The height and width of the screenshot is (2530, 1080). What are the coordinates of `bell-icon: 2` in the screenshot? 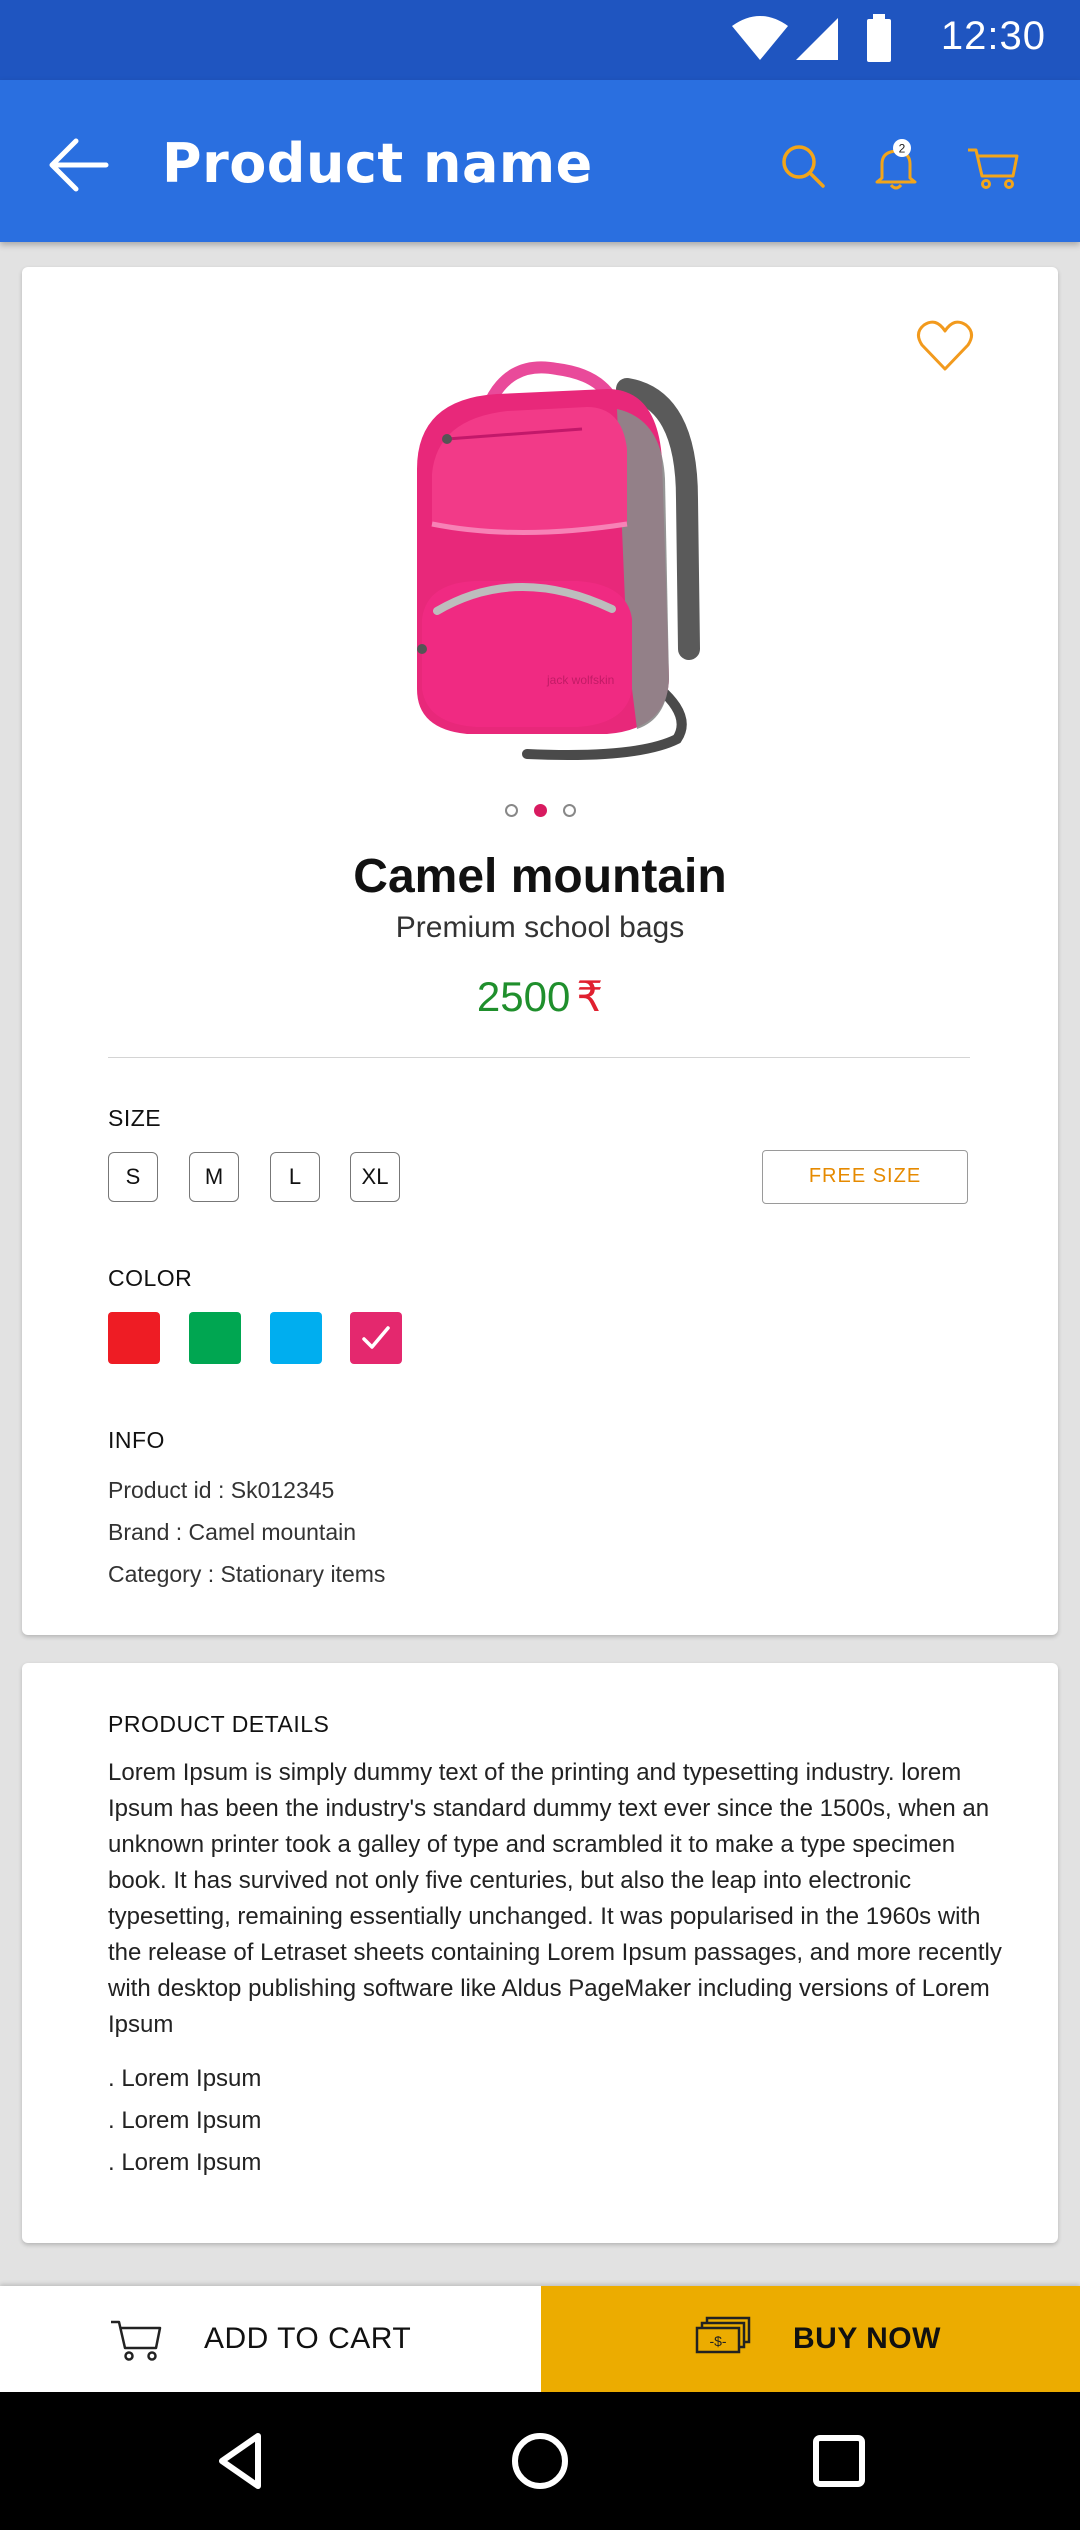 It's located at (896, 164).